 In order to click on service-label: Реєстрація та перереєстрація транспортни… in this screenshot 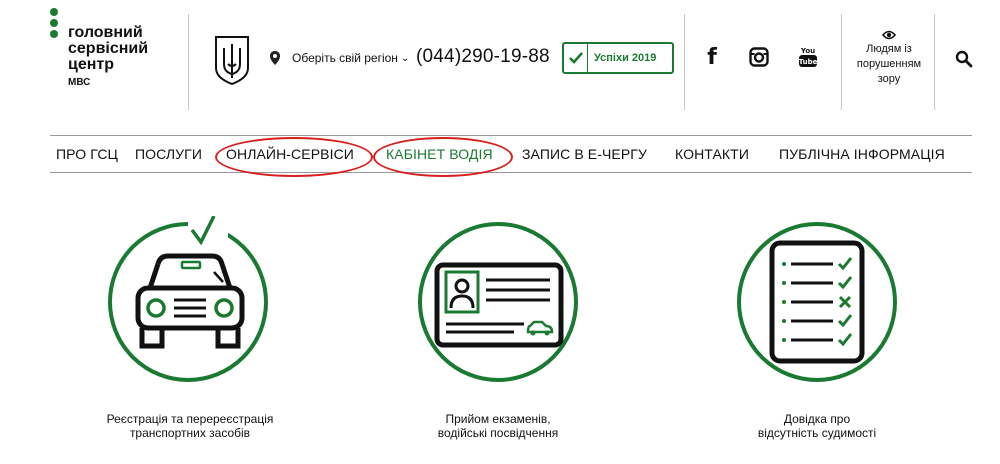, I will do `click(190, 426)`.